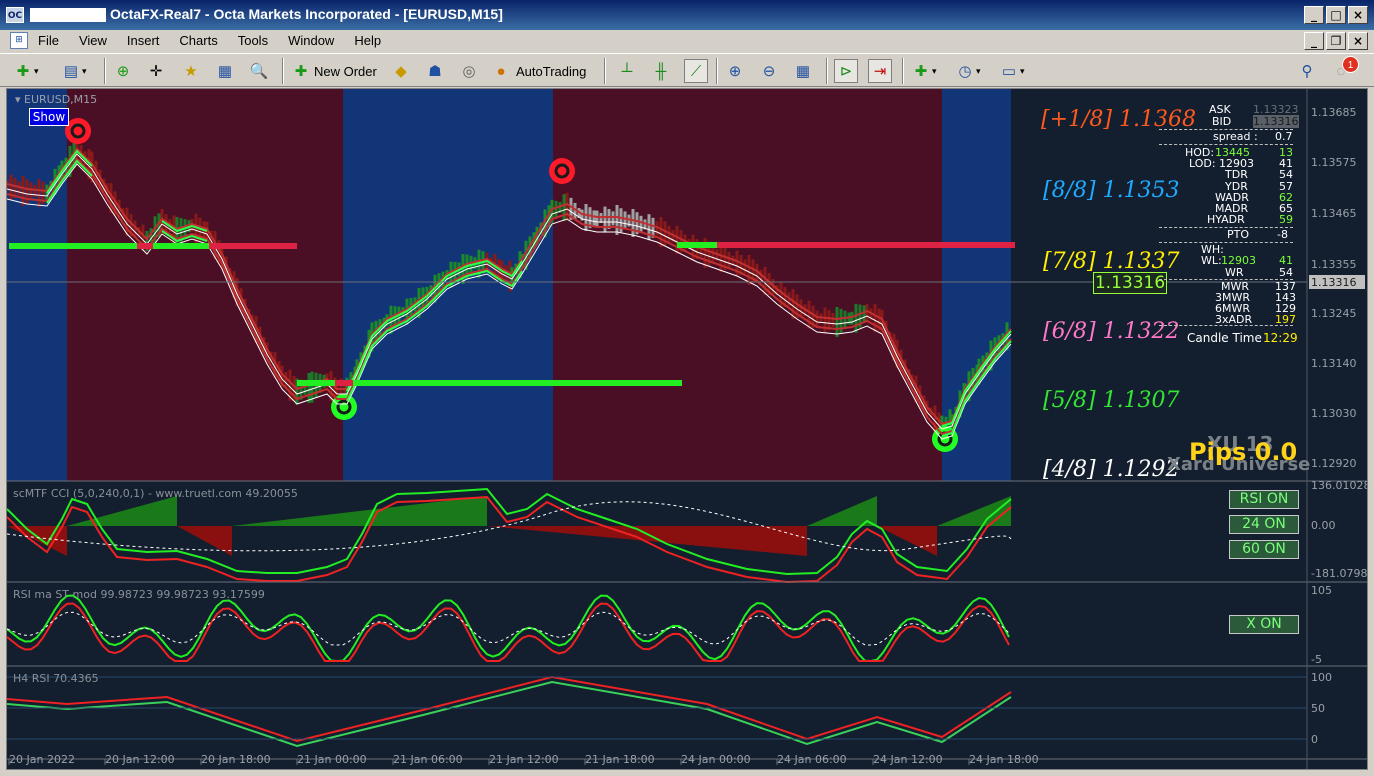 Image resolution: width=1374 pixels, height=776 pixels. I want to click on time-axis-label: 20 Jan 12:00, so click(140, 759).